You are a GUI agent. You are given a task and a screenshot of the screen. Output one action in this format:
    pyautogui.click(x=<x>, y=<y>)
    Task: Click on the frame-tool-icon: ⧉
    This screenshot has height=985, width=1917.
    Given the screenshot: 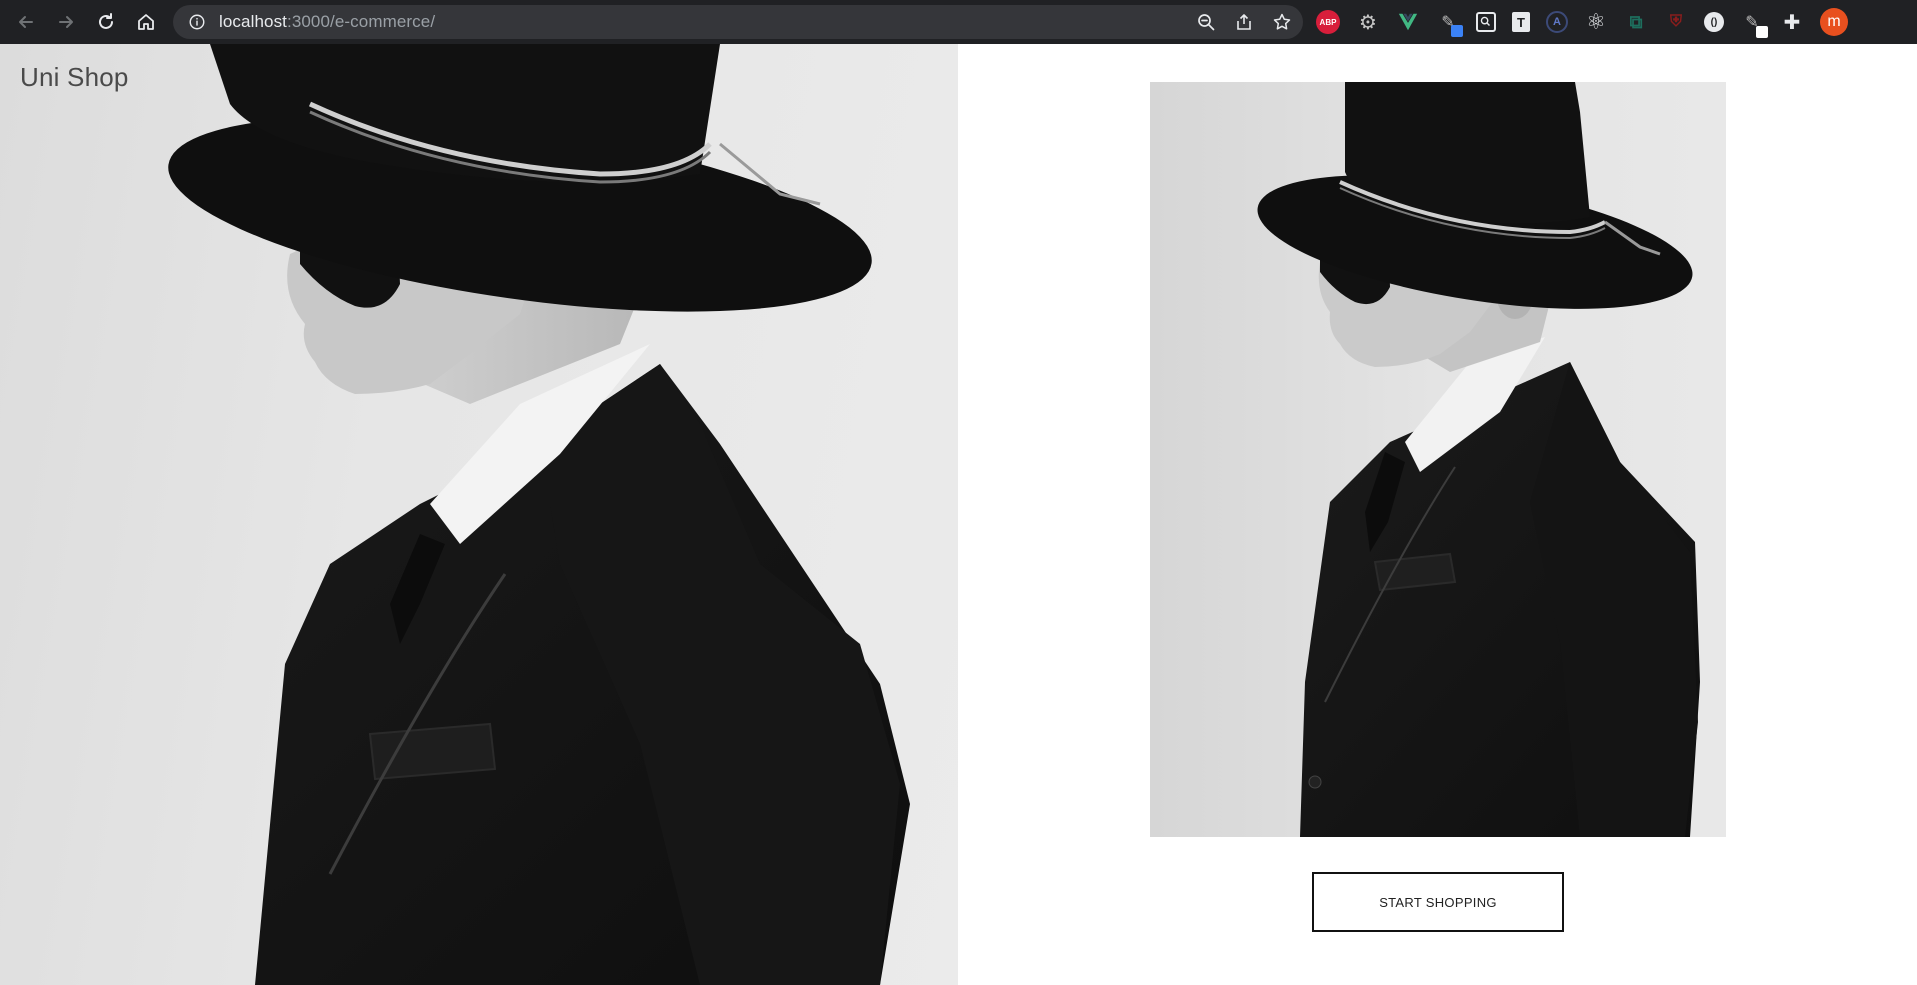 What is the action you would take?
    pyautogui.click(x=1636, y=22)
    